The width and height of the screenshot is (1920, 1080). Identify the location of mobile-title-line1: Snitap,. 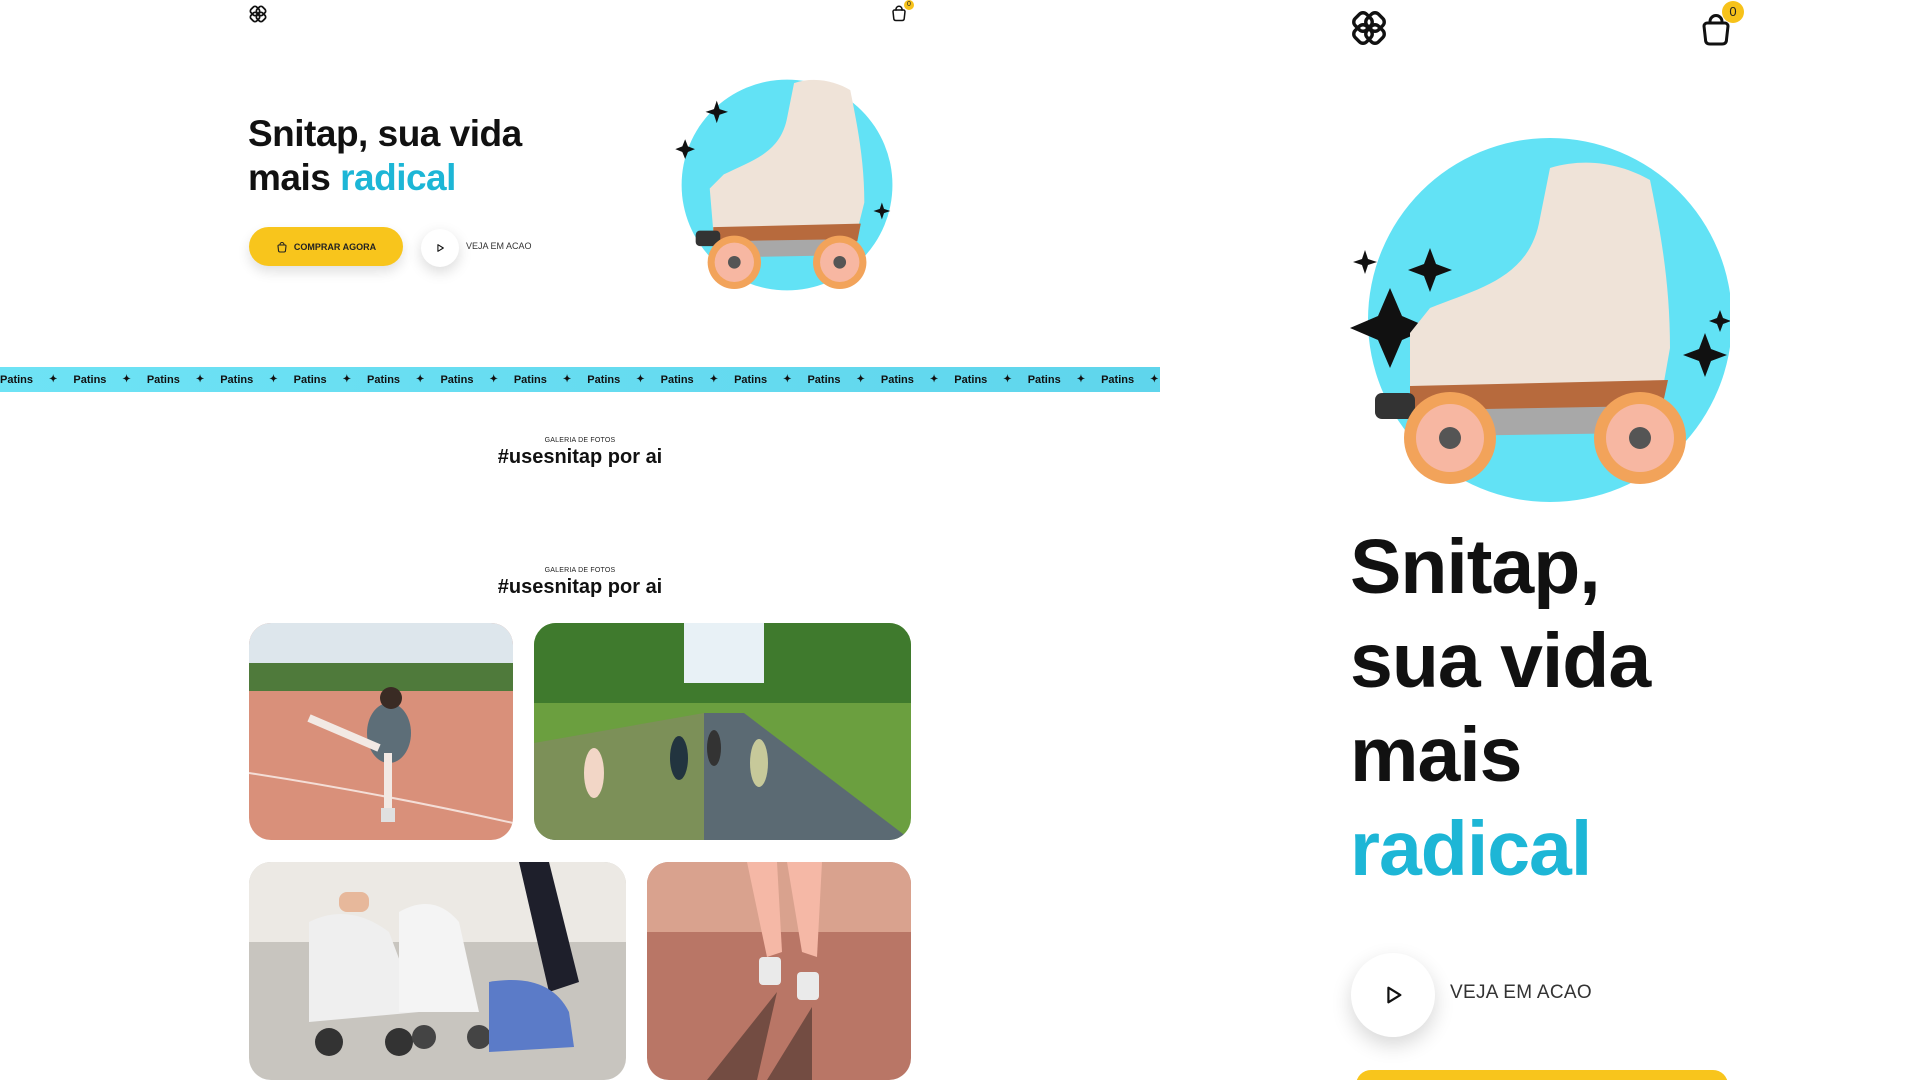
(1475, 567).